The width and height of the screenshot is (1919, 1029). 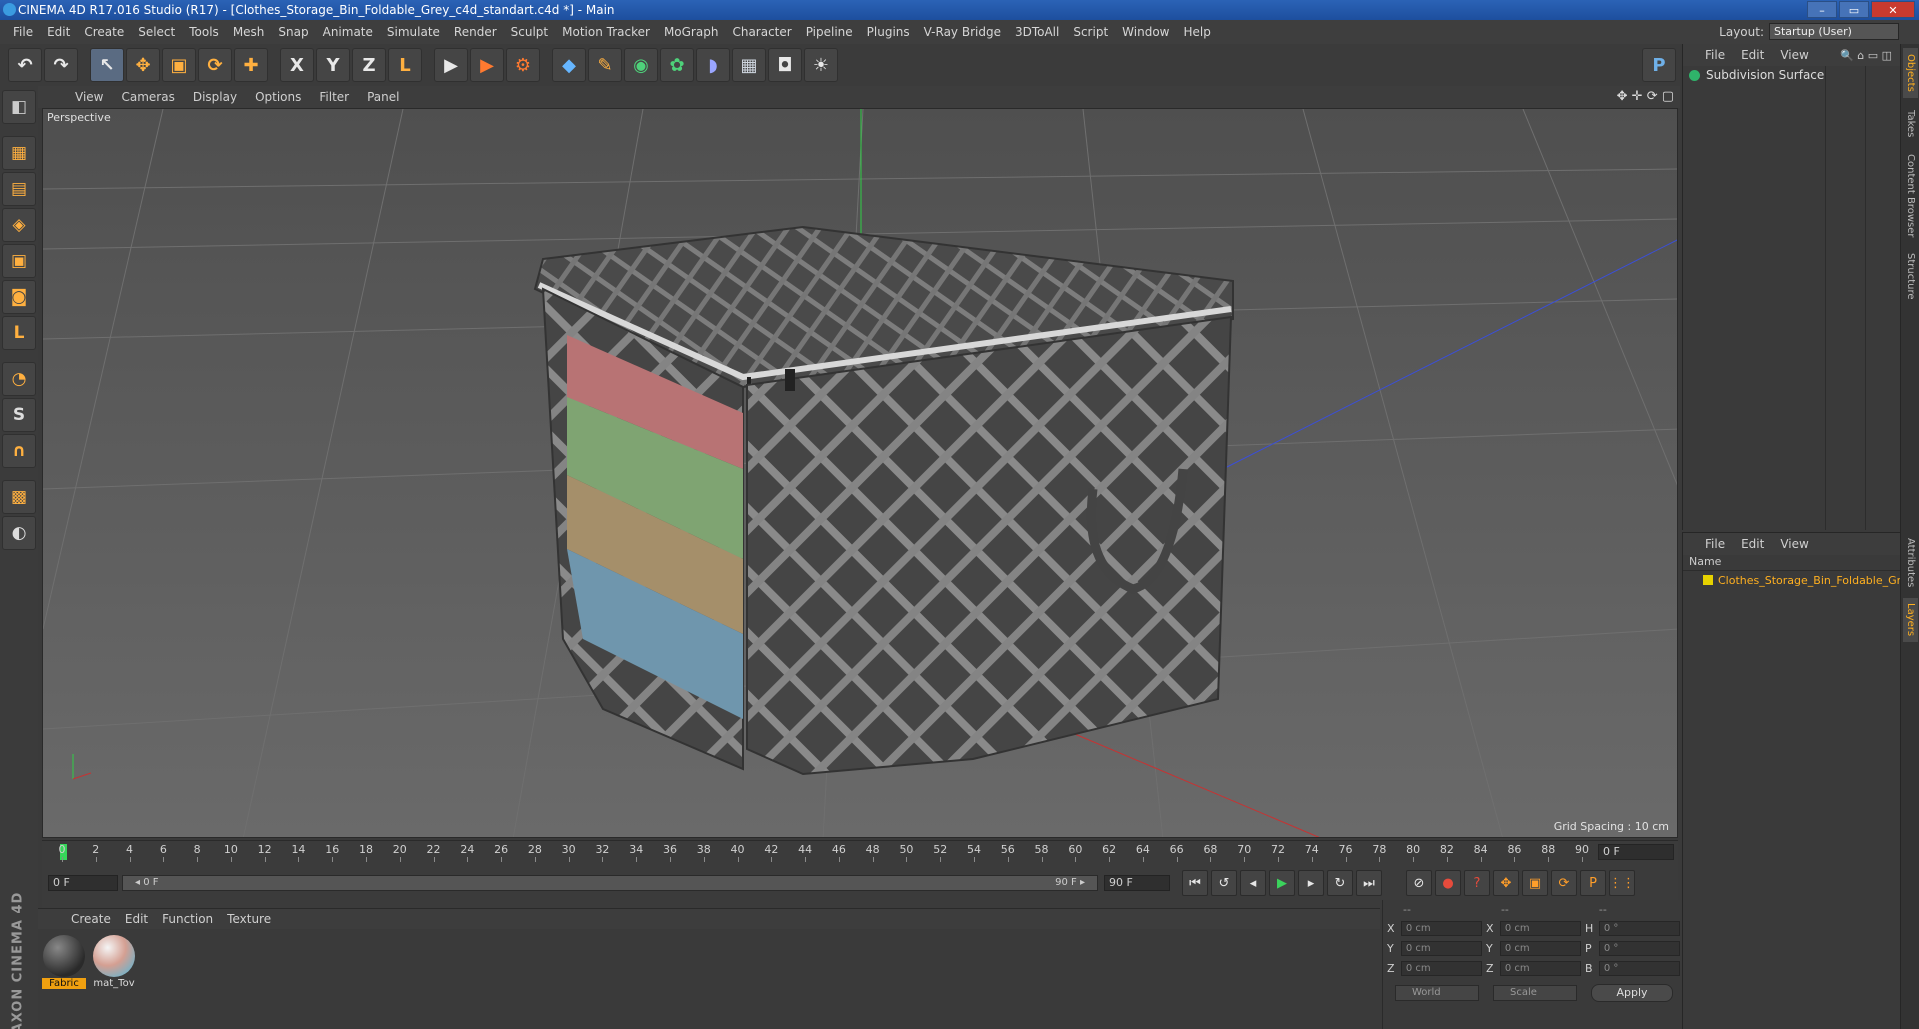 What do you see at coordinates (64, 962) in the screenshot?
I see `material-fabric: Fabric` at bounding box center [64, 962].